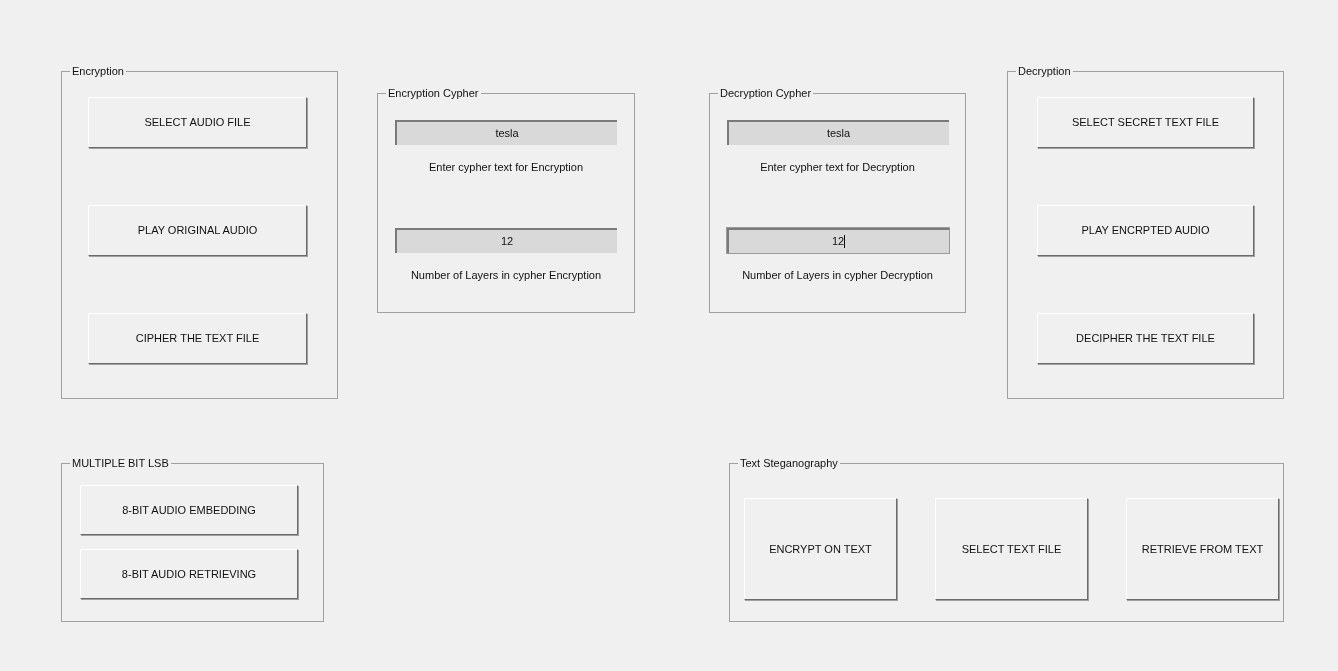 The height and width of the screenshot is (671, 1338). Describe the element at coordinates (120, 463) in the screenshot. I see `panel-title: MULTIPLE BIT LSB` at that location.